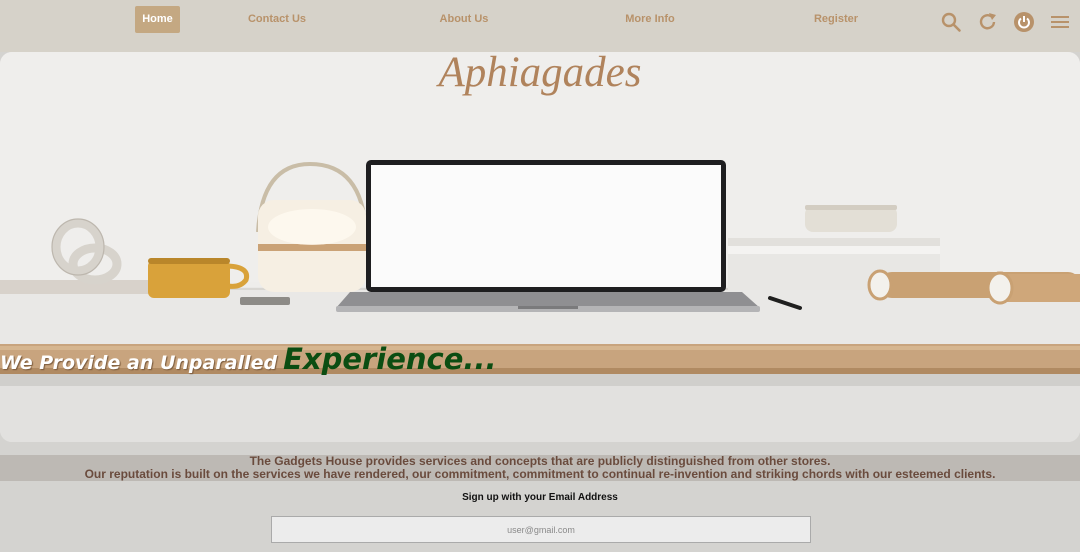  Describe the element at coordinates (157, 19) in the screenshot. I see `nav-home: Home` at that location.